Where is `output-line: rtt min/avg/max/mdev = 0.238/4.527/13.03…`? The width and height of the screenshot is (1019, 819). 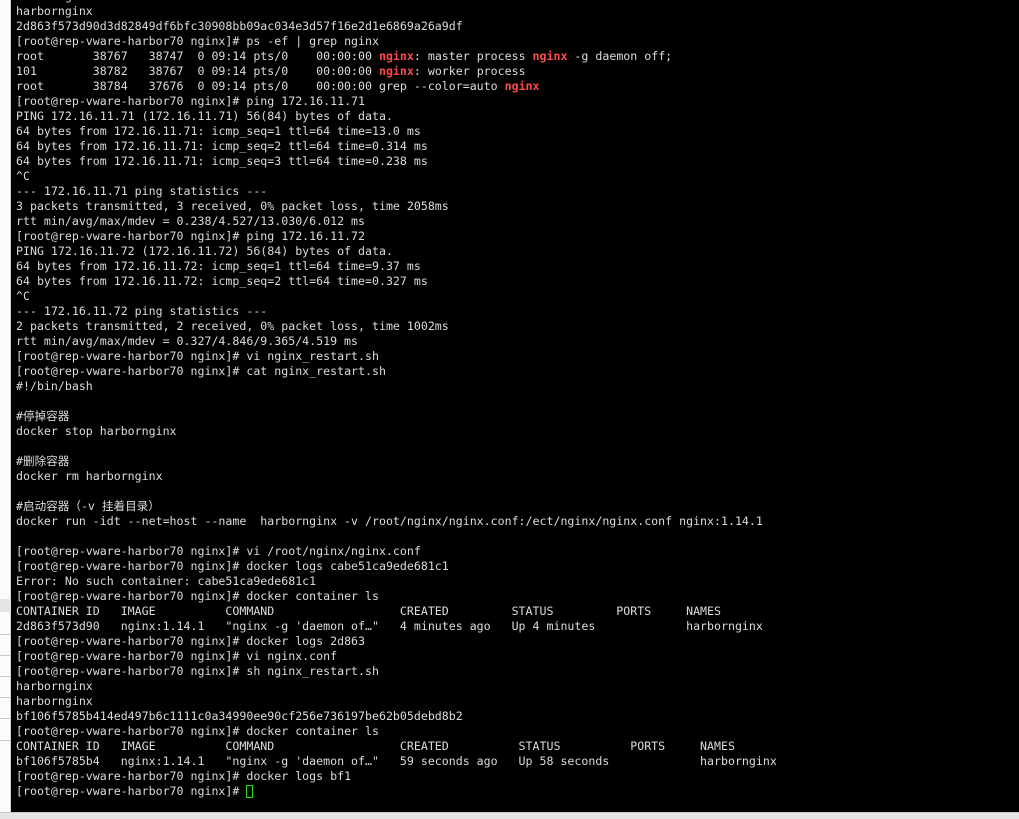 output-line: rtt min/avg/max/mdev = 0.238/4.527/13.03… is located at coordinates (396, 221).